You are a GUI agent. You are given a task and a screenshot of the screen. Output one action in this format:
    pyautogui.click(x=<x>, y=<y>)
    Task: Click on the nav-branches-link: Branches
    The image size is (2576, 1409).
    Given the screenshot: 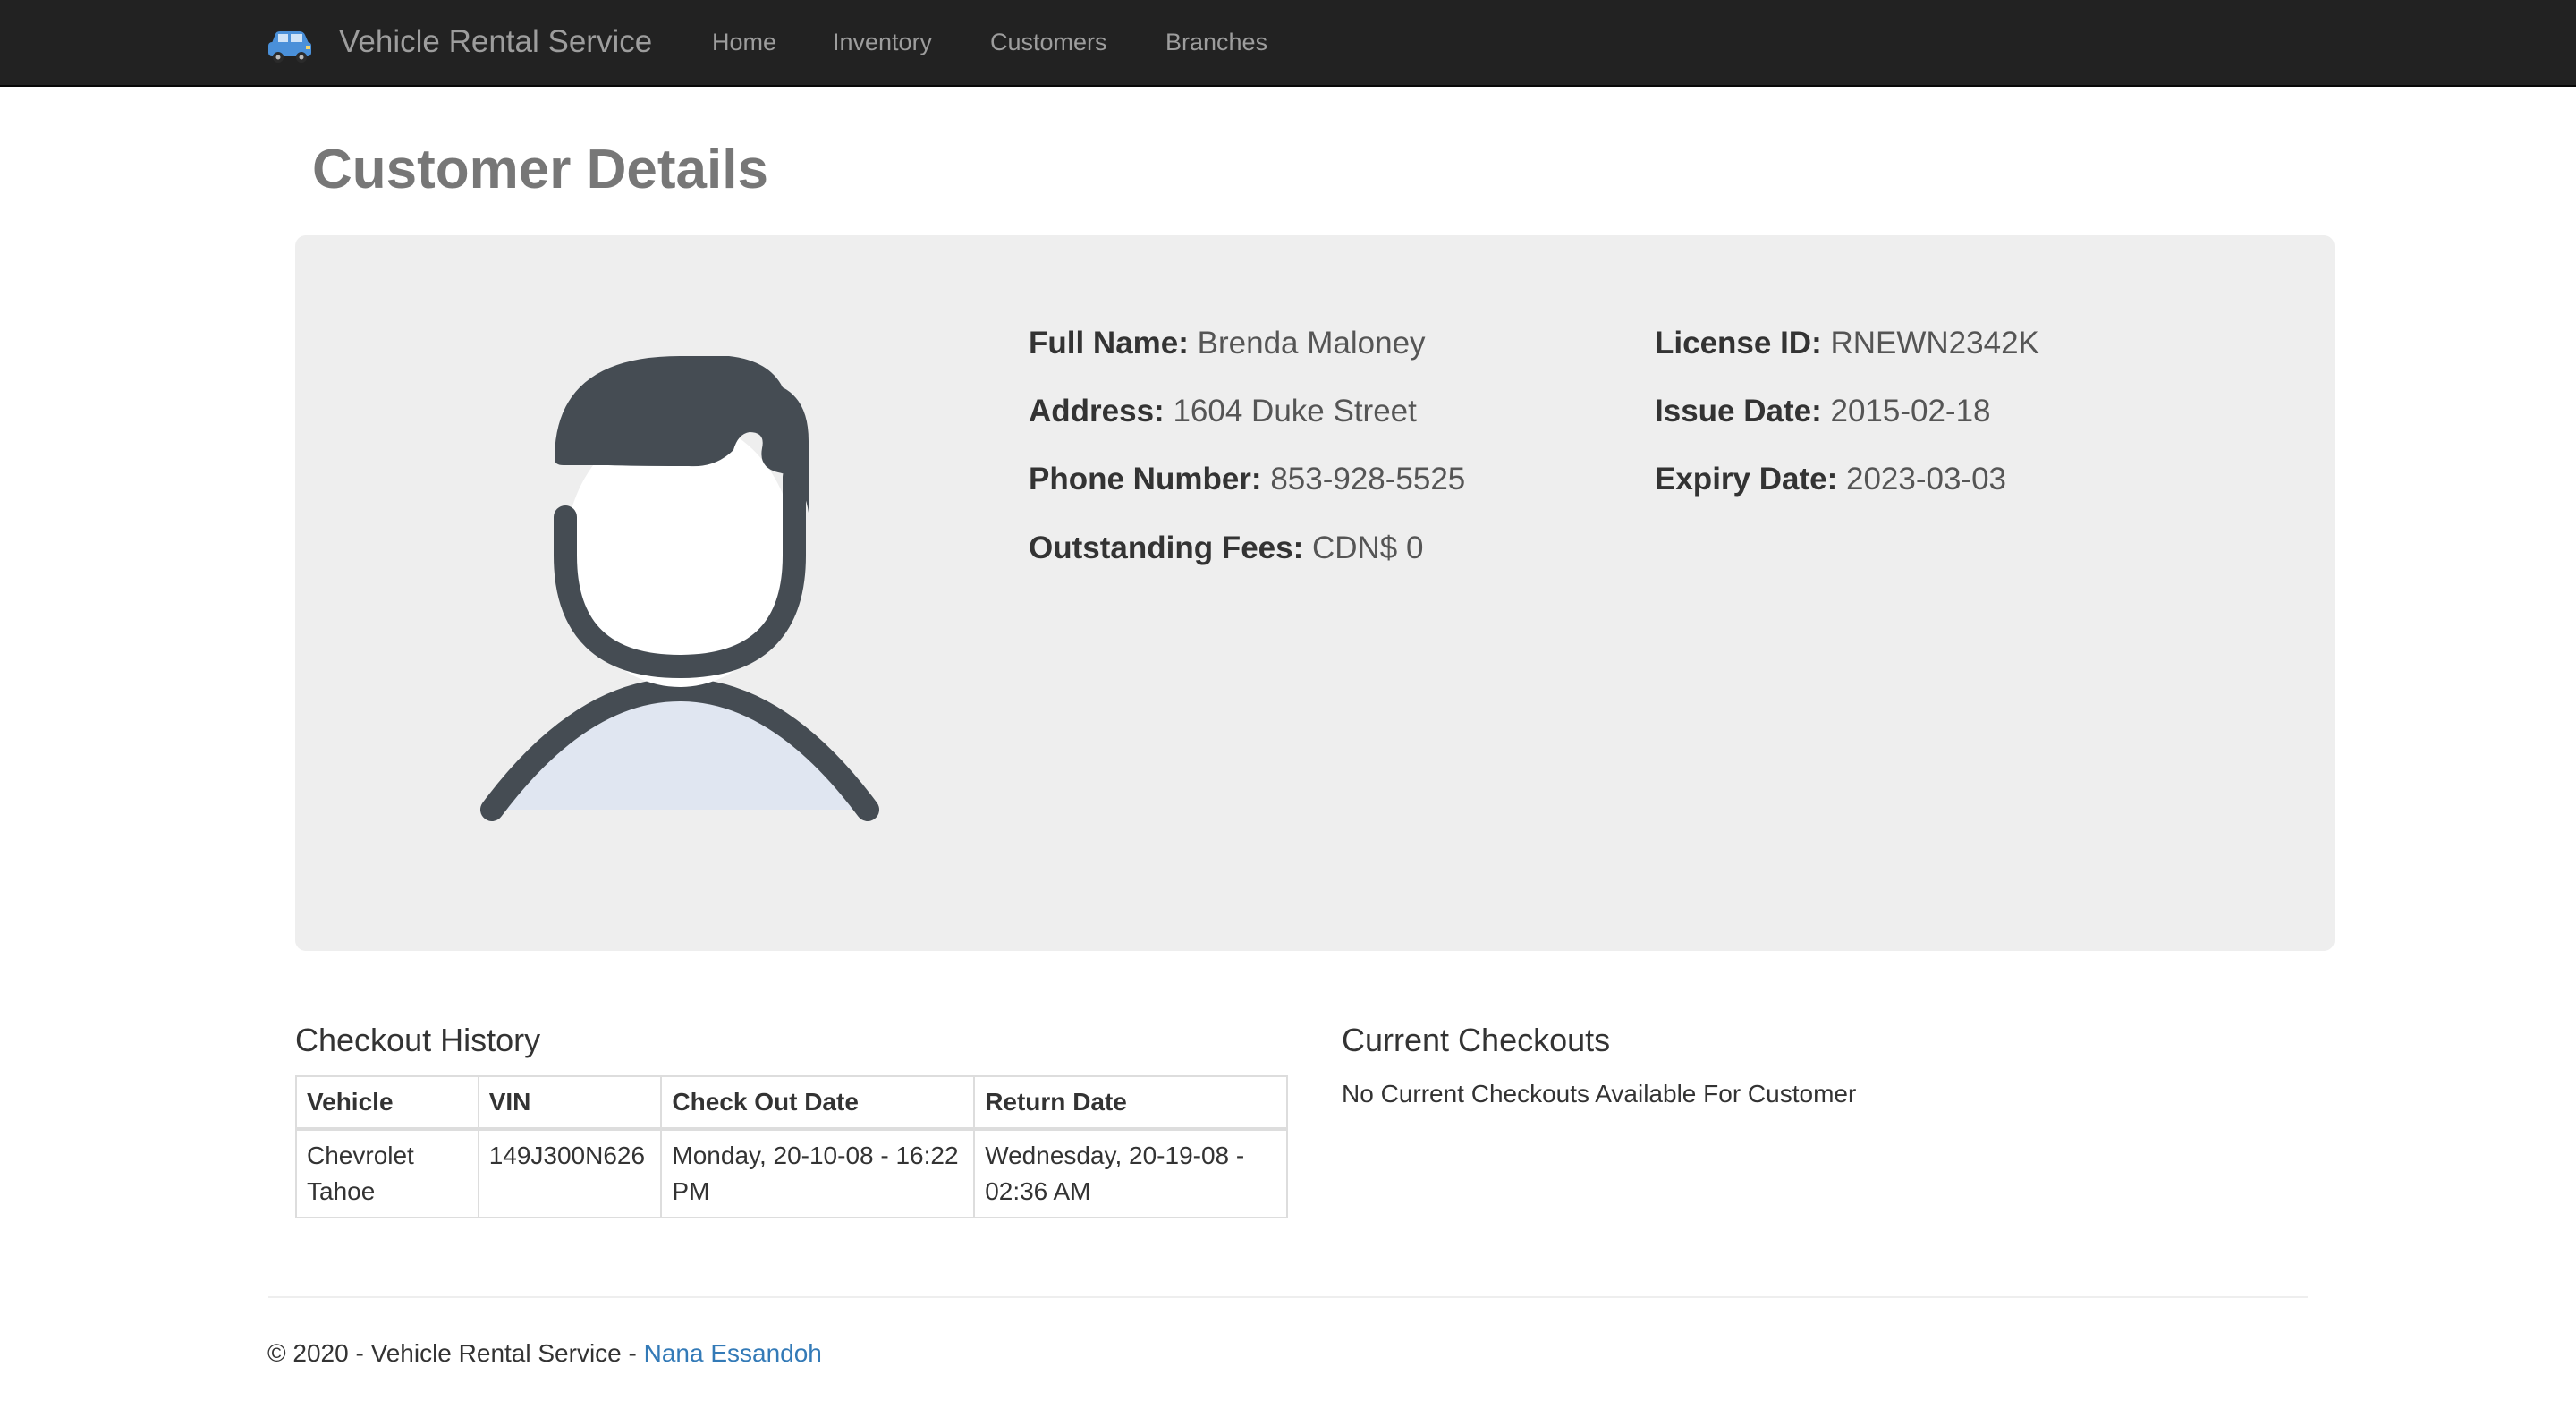 What is the action you would take?
    pyautogui.click(x=1216, y=42)
    